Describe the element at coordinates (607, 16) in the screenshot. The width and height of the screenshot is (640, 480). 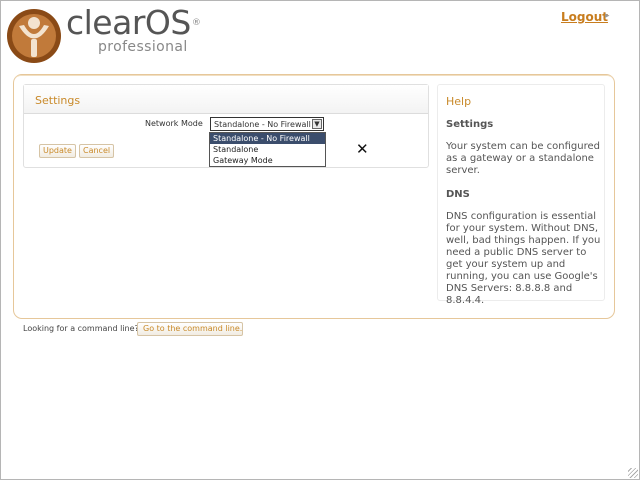
I see `logout-arrow-icon: ▸` at that location.